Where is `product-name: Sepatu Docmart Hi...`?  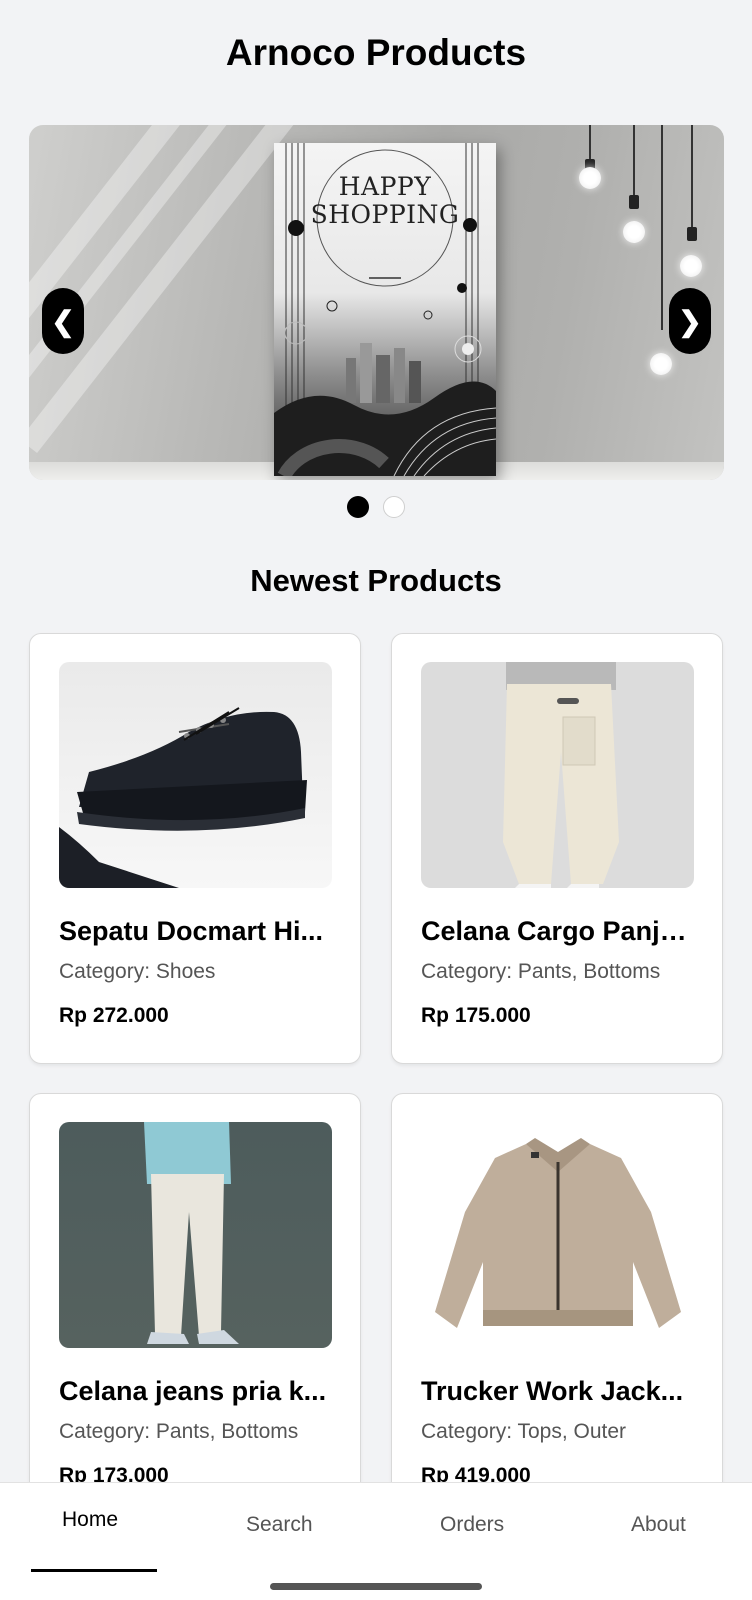
product-name: Sepatu Docmart Hi... is located at coordinates (196, 931).